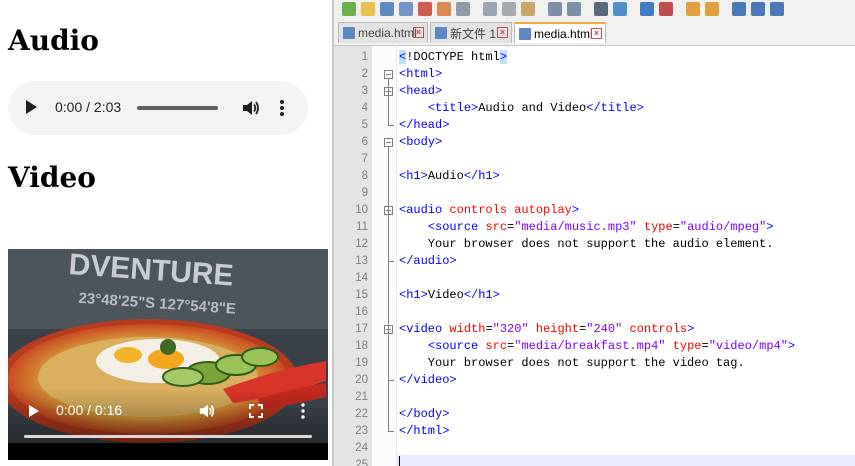  What do you see at coordinates (449, 295) in the screenshot?
I see `code-text: <h1>Video</h1>` at bounding box center [449, 295].